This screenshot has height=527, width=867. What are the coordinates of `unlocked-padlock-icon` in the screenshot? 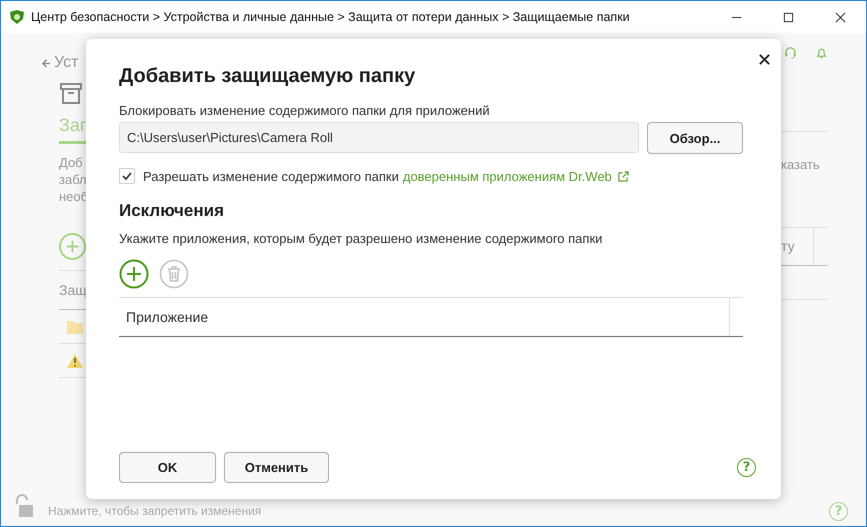 It's located at (24, 506).